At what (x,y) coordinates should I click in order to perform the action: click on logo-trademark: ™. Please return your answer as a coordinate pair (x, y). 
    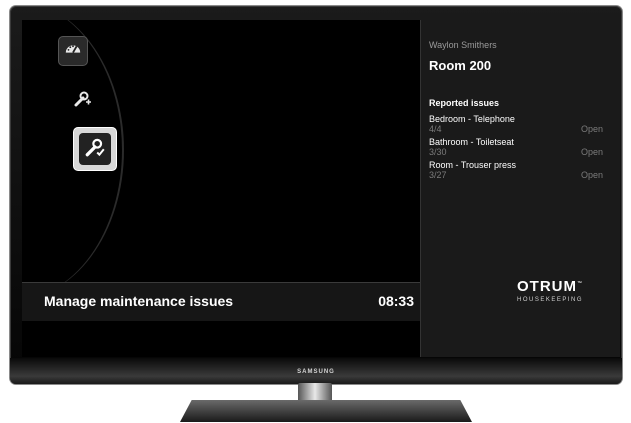
    Looking at the image, I should click on (579, 283).